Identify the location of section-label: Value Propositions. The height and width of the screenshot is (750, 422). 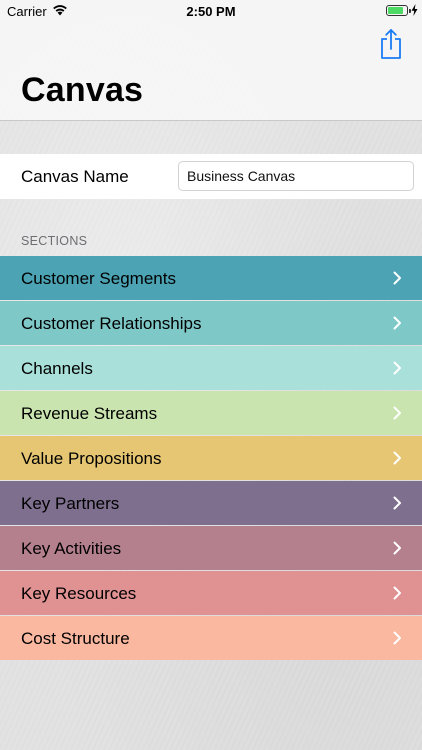
(91, 458).